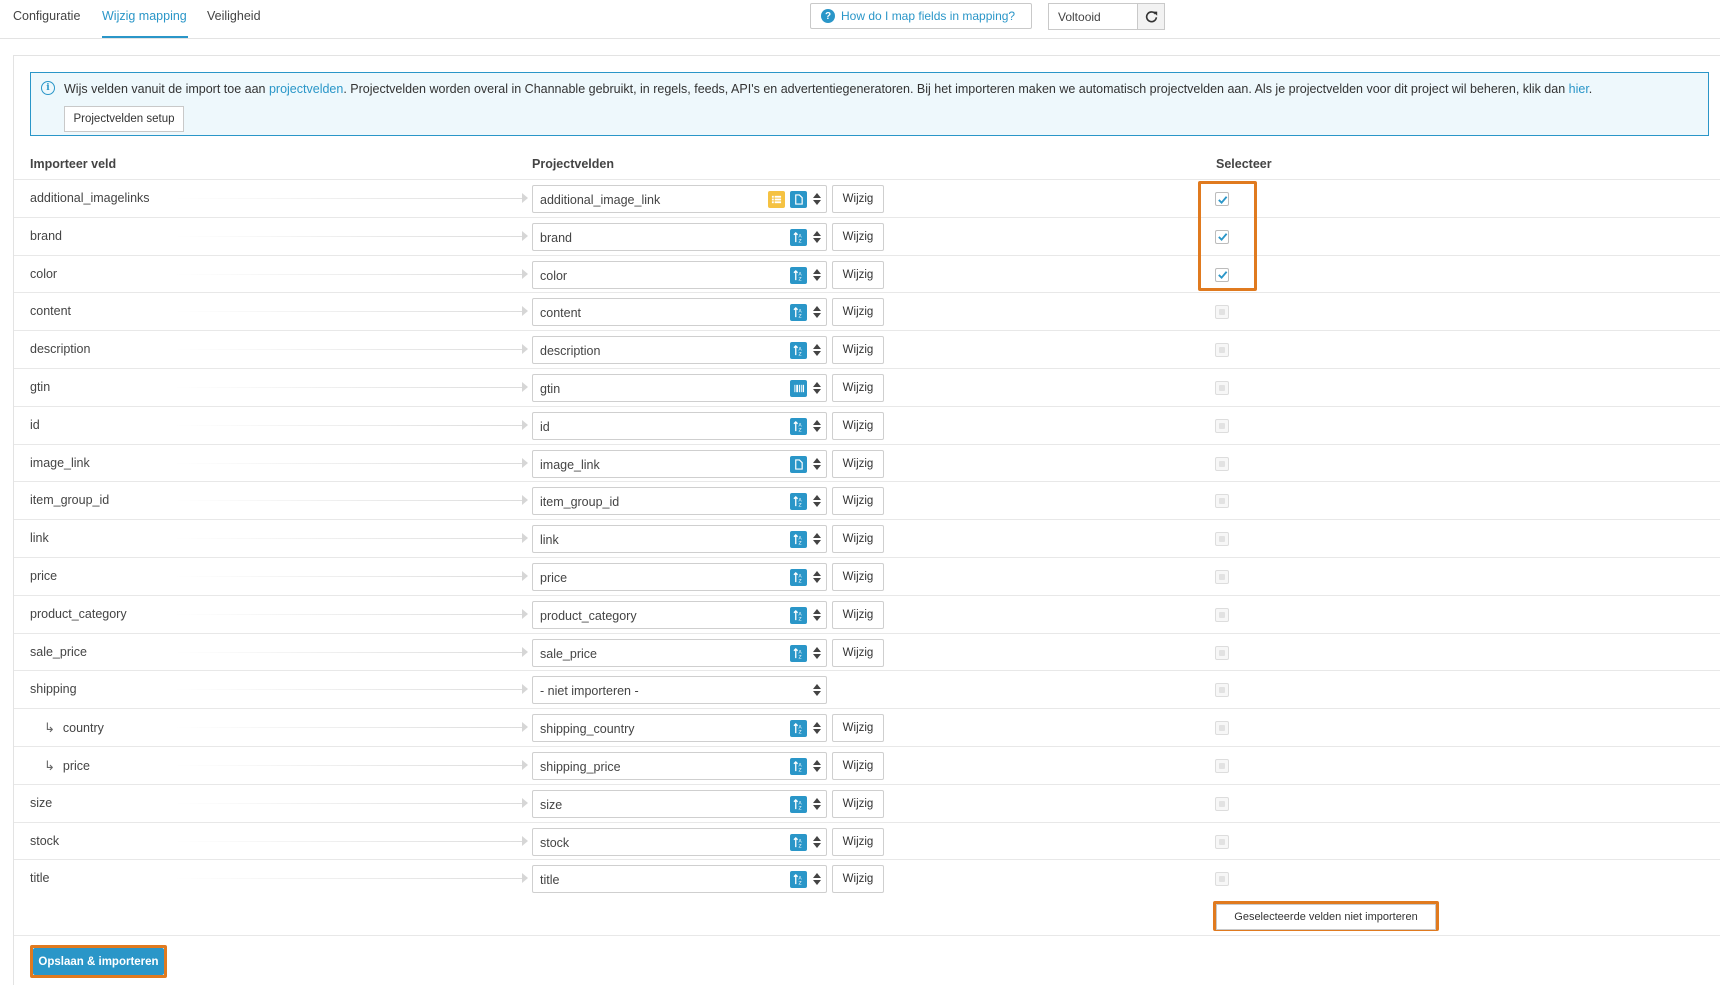 The height and width of the screenshot is (985, 1720). I want to click on import-field-label: product_category, so click(78, 614).